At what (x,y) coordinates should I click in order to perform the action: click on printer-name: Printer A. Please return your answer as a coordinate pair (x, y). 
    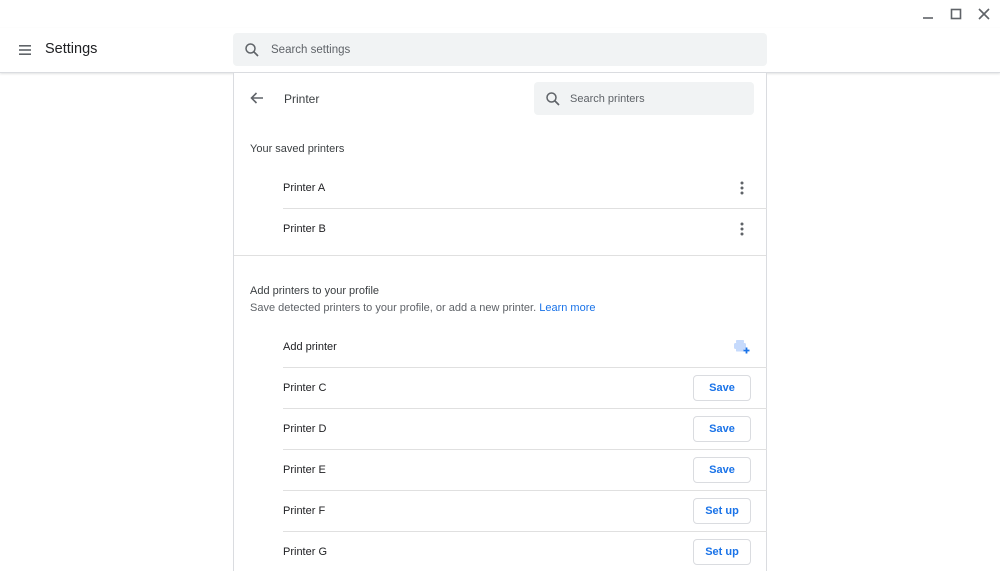
    Looking at the image, I should click on (304, 187).